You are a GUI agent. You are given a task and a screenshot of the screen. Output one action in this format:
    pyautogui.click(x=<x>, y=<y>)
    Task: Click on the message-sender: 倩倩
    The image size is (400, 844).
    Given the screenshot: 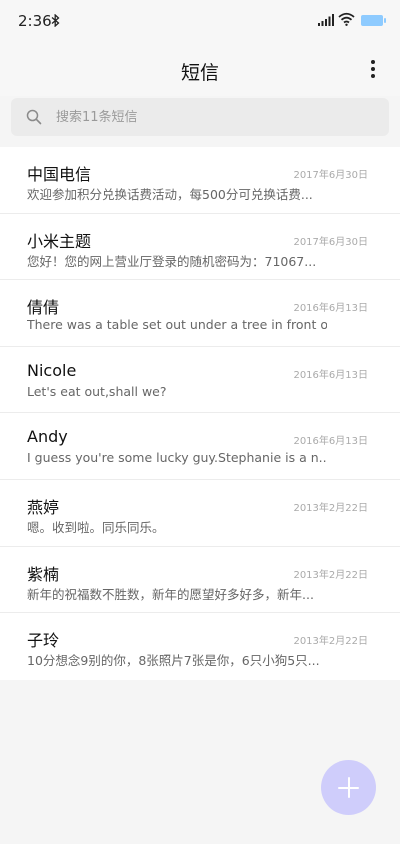 What is the action you would take?
    pyautogui.click(x=43, y=308)
    